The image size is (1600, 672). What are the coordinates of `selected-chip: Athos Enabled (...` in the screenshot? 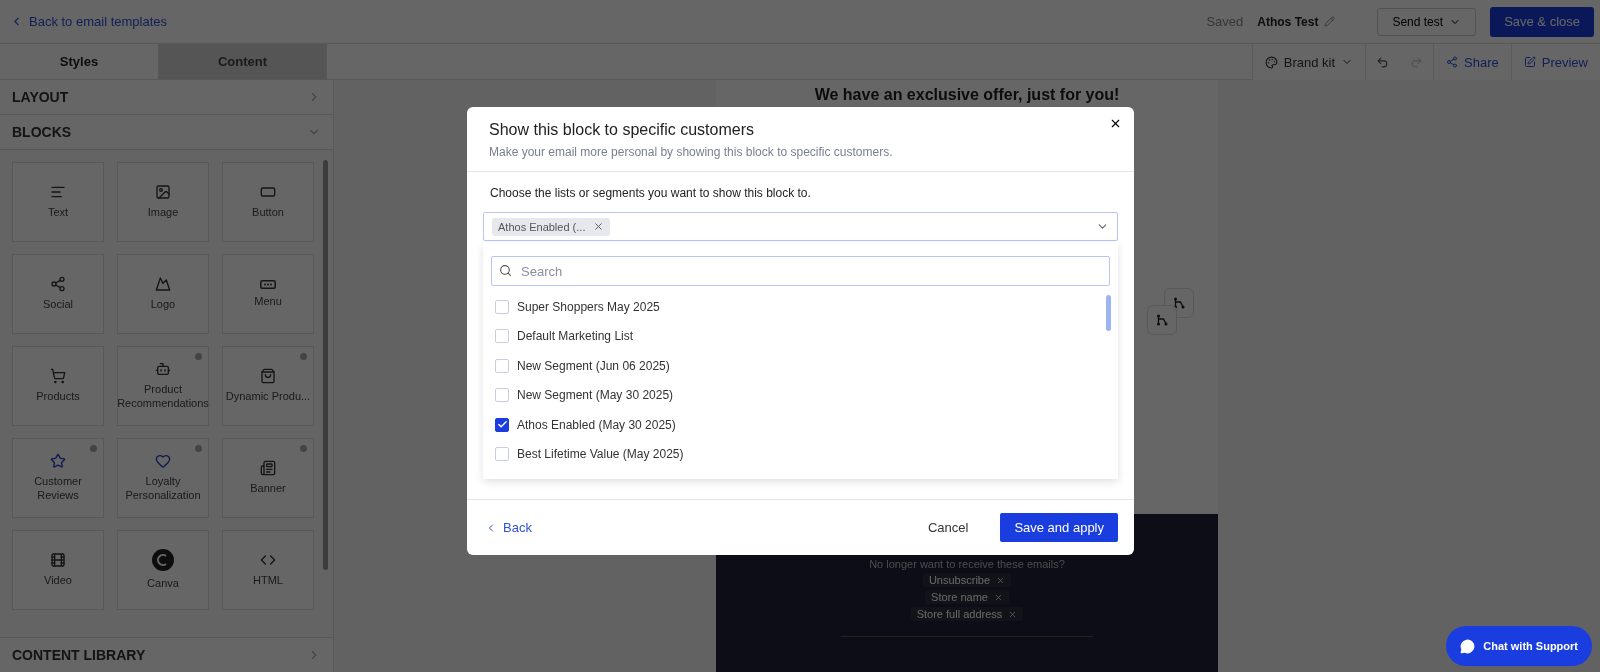 It's located at (551, 226).